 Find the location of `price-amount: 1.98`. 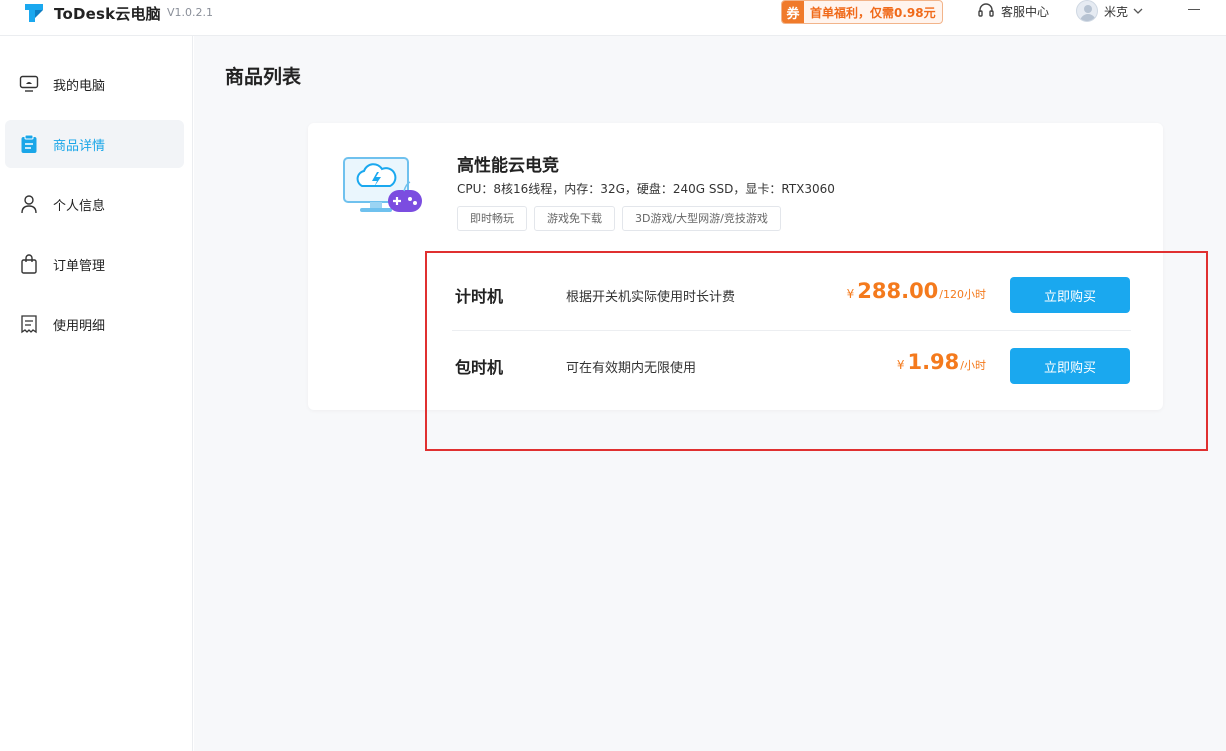

price-amount: 1.98 is located at coordinates (933, 362).